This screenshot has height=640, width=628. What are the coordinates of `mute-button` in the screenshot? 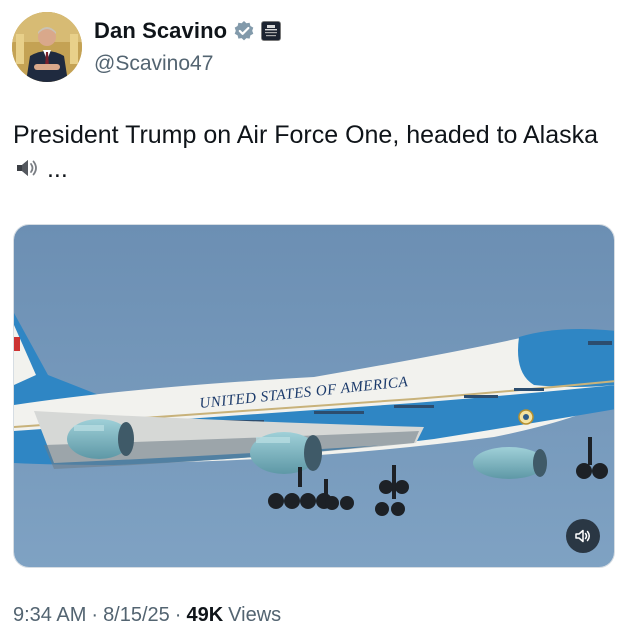 It's located at (583, 536).